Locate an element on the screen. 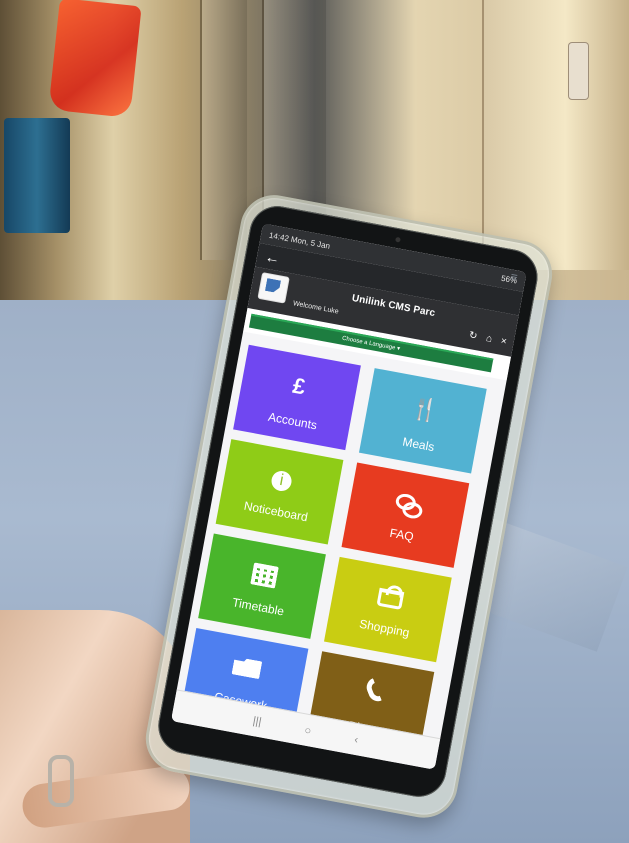 The width and height of the screenshot is (629, 843). home-icon: ⌂ is located at coordinates (489, 339).